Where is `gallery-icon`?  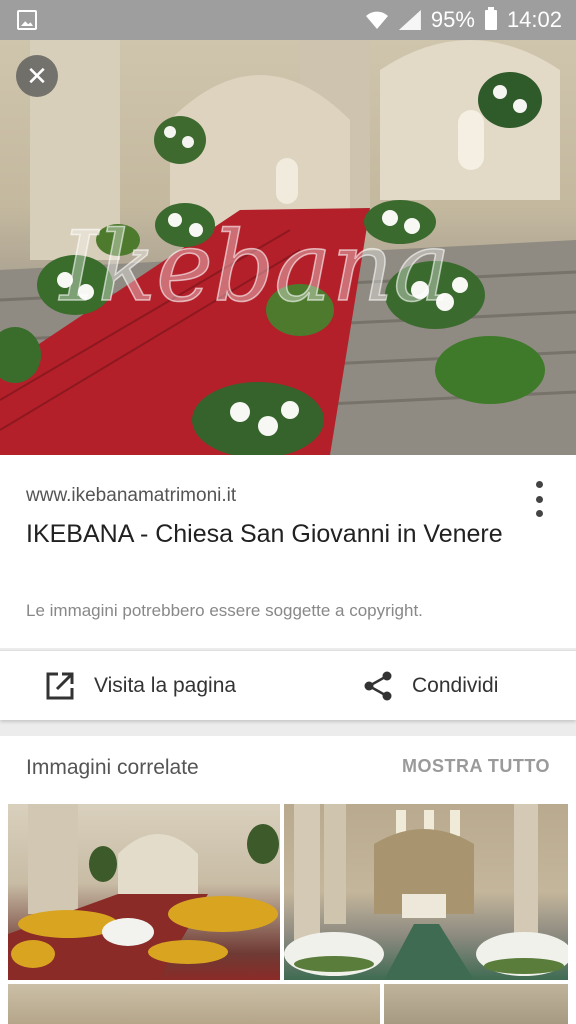
gallery-icon is located at coordinates (27, 20).